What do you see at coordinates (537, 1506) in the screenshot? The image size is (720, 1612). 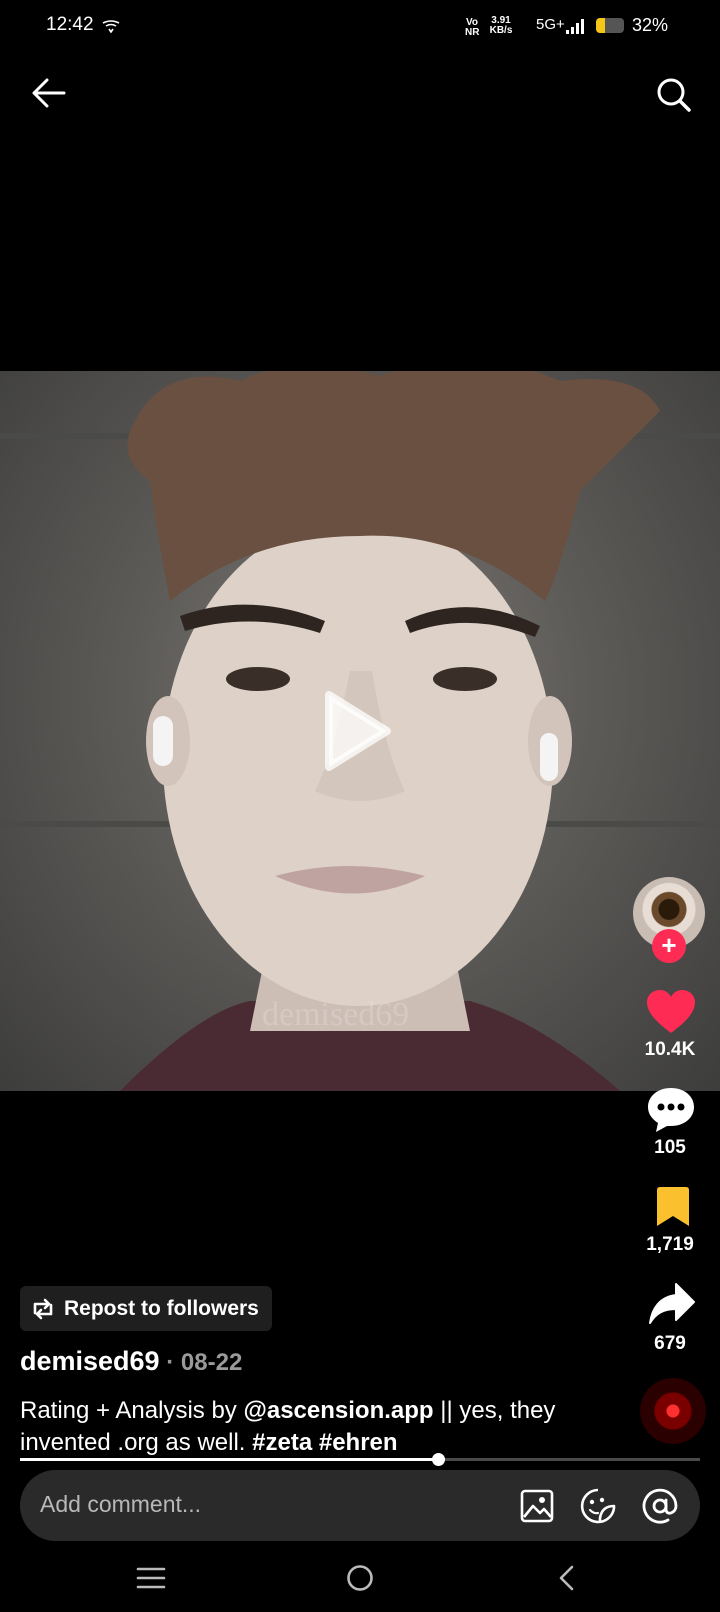 I see `image-icon` at bounding box center [537, 1506].